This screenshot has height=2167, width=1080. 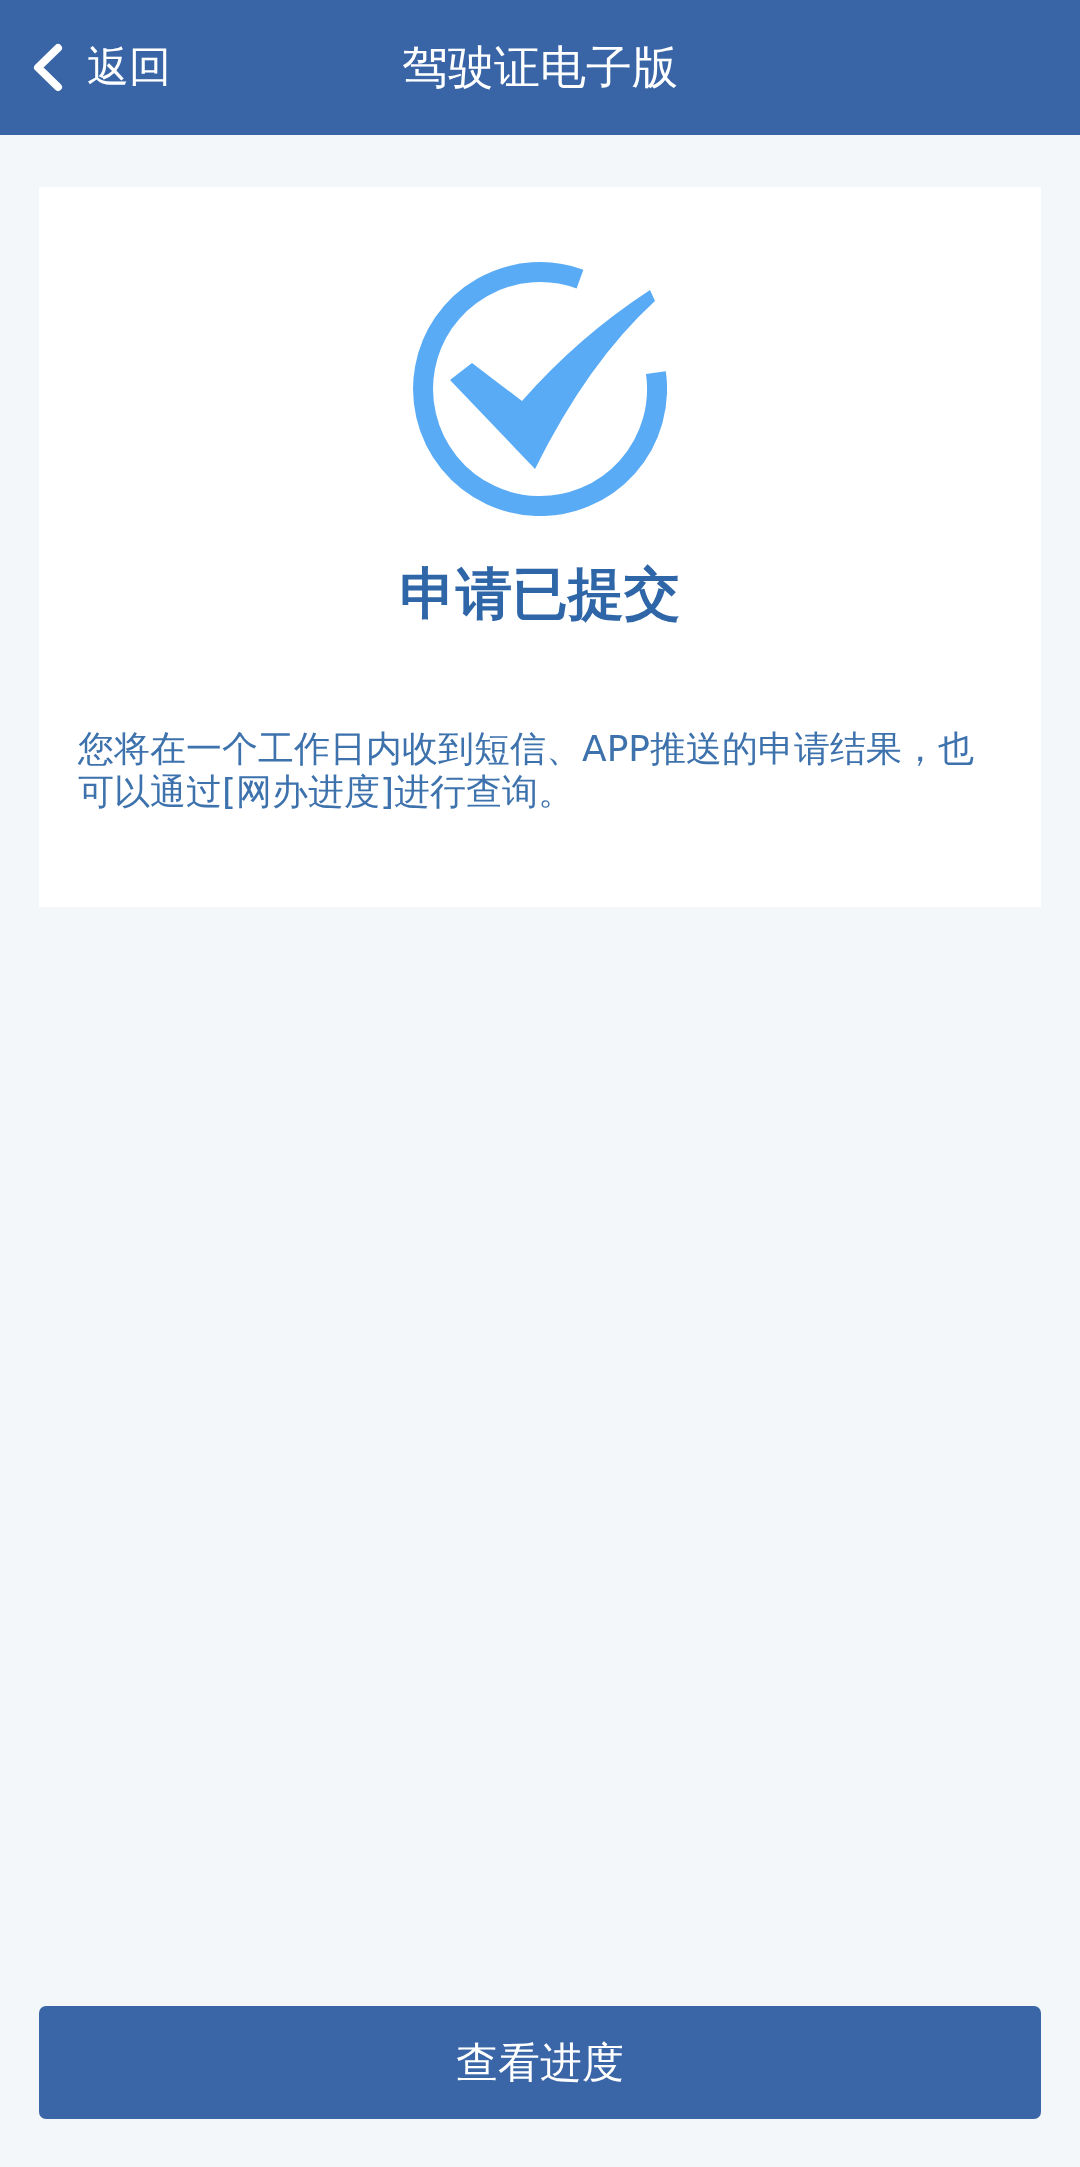 I want to click on page-title: 驾驶证电子版, so click(x=540, y=67).